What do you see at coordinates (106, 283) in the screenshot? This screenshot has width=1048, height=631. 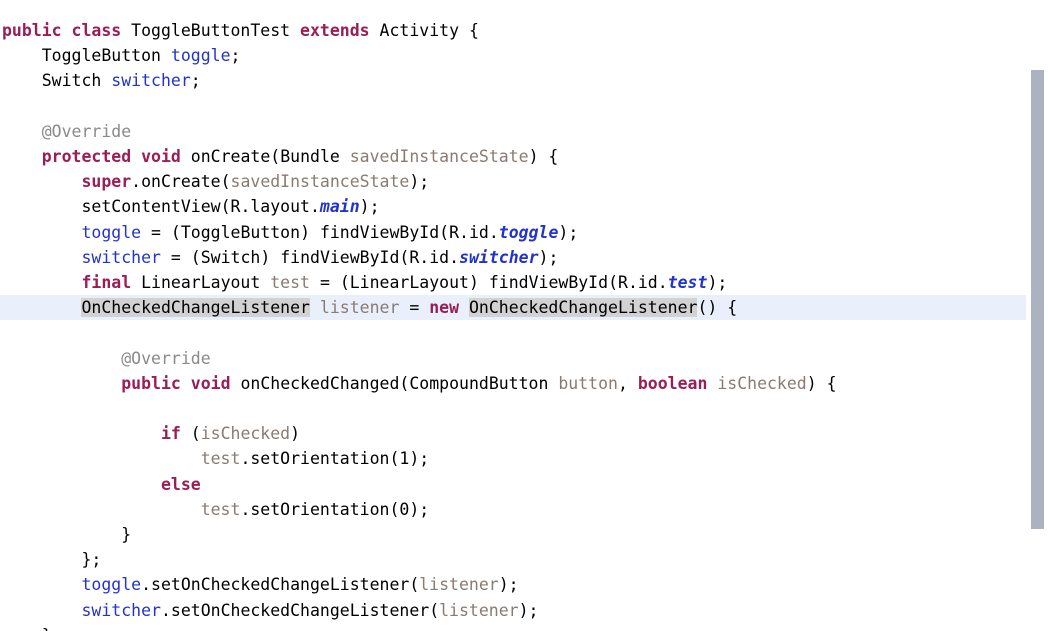 I see `keyword-final: final` at bounding box center [106, 283].